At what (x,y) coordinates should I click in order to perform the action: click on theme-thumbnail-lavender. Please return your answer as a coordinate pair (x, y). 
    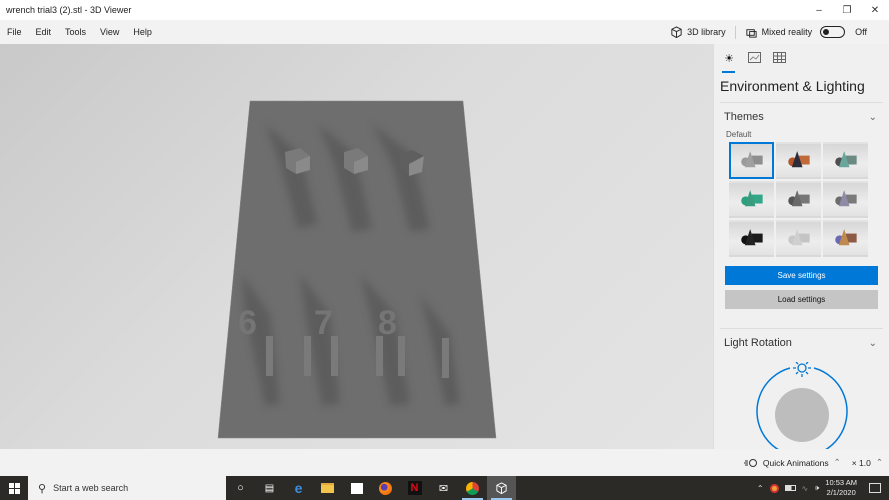
    Looking at the image, I should click on (845, 199).